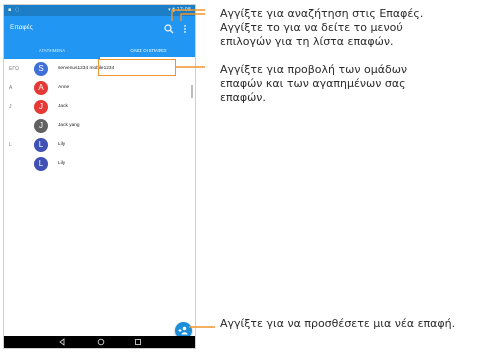 This screenshot has width=504, height=353. I want to click on annotation-groups-line-1: Αγγίξτε για προβολή των ομάδων, so click(314, 69).